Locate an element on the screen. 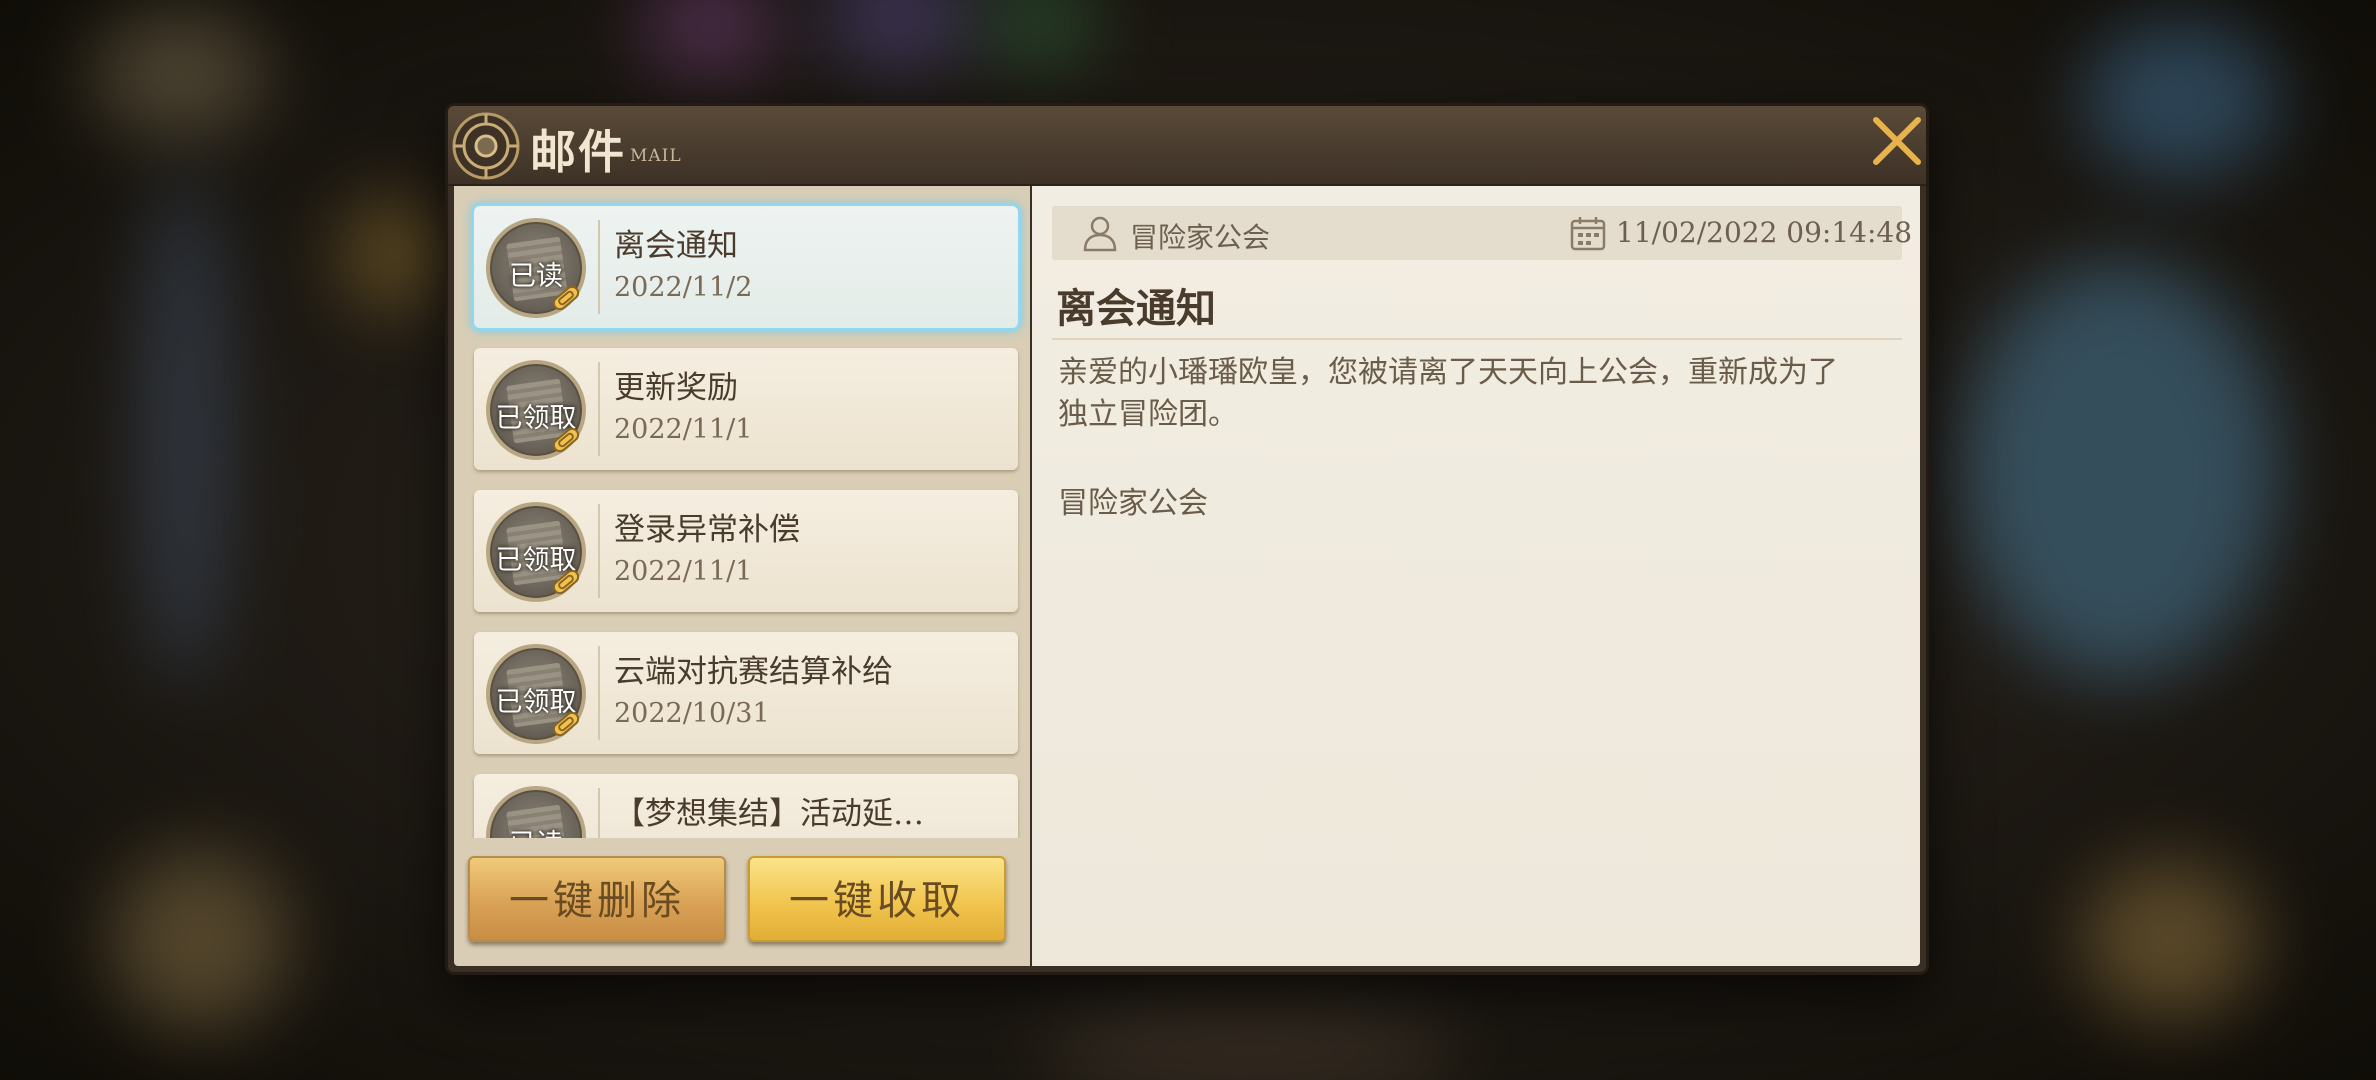 This screenshot has width=2376, height=1080. close-icon is located at coordinates (1897, 141).